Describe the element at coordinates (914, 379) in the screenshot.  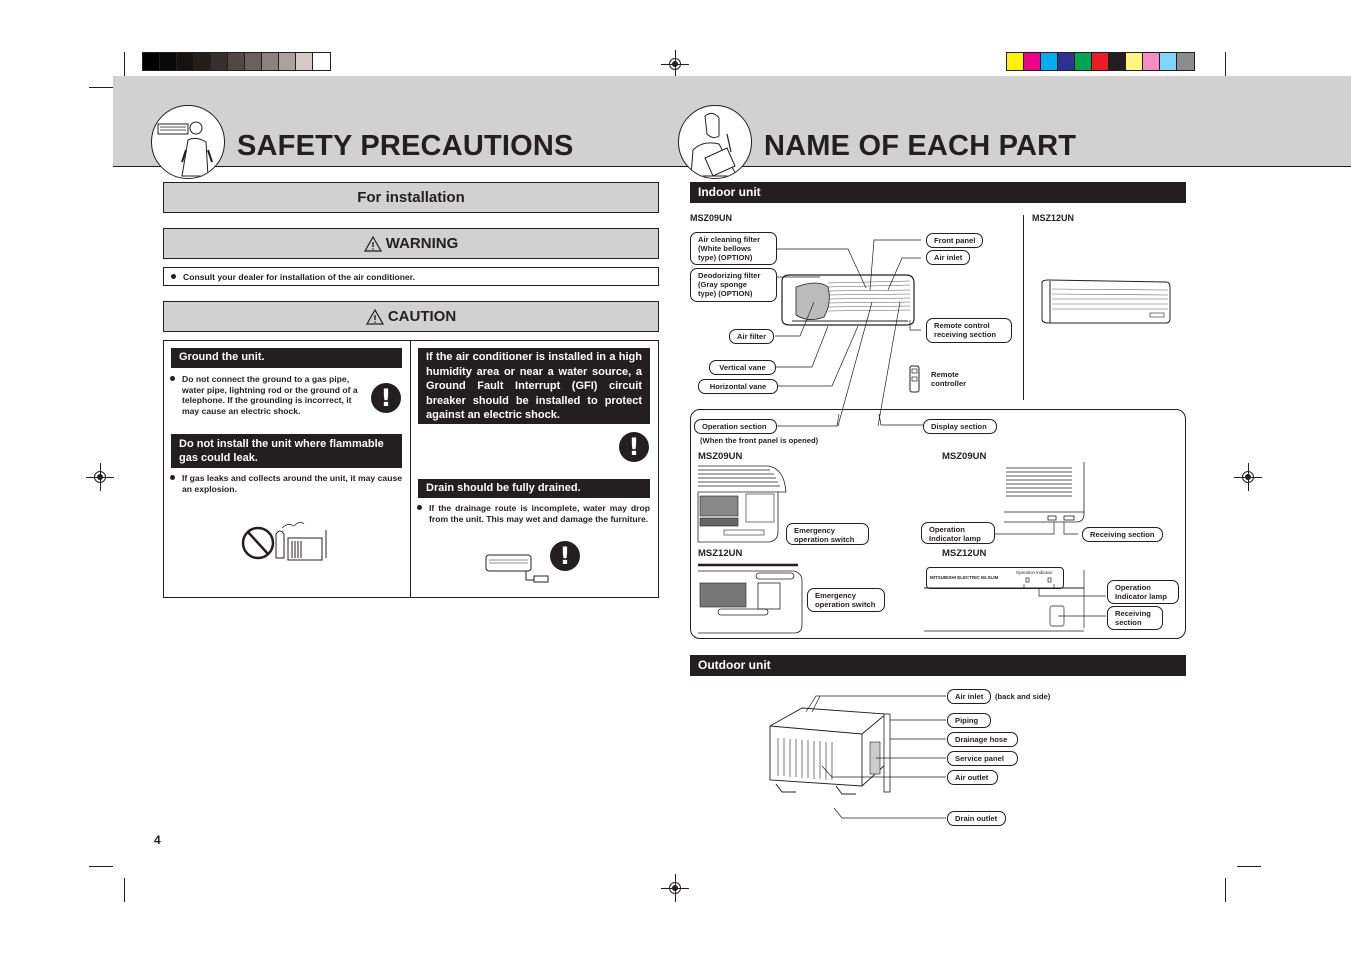
I see `remote-controller-icon` at that location.